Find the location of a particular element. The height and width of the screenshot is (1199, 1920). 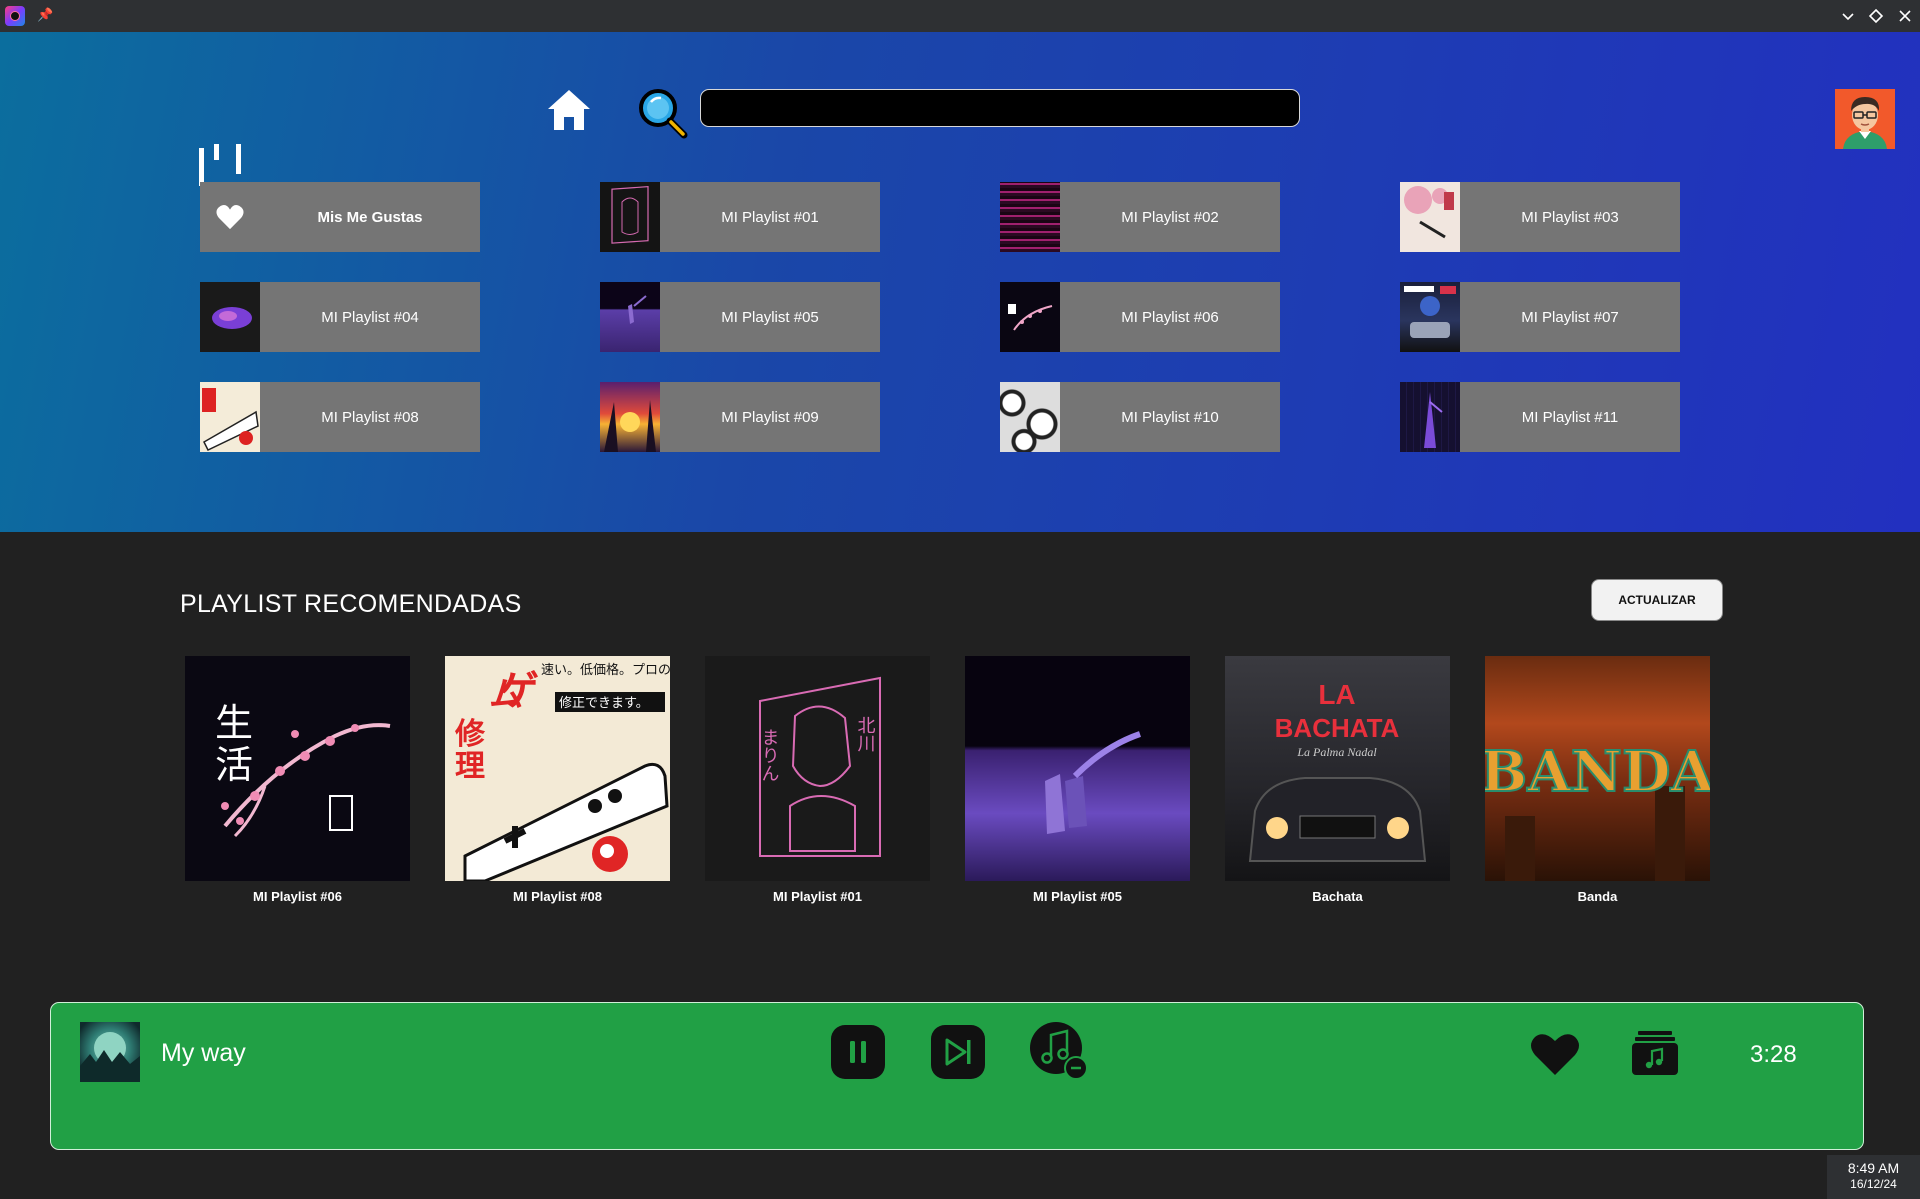

playlist-item-03: MI Playlist #03 is located at coordinates (1540, 217).